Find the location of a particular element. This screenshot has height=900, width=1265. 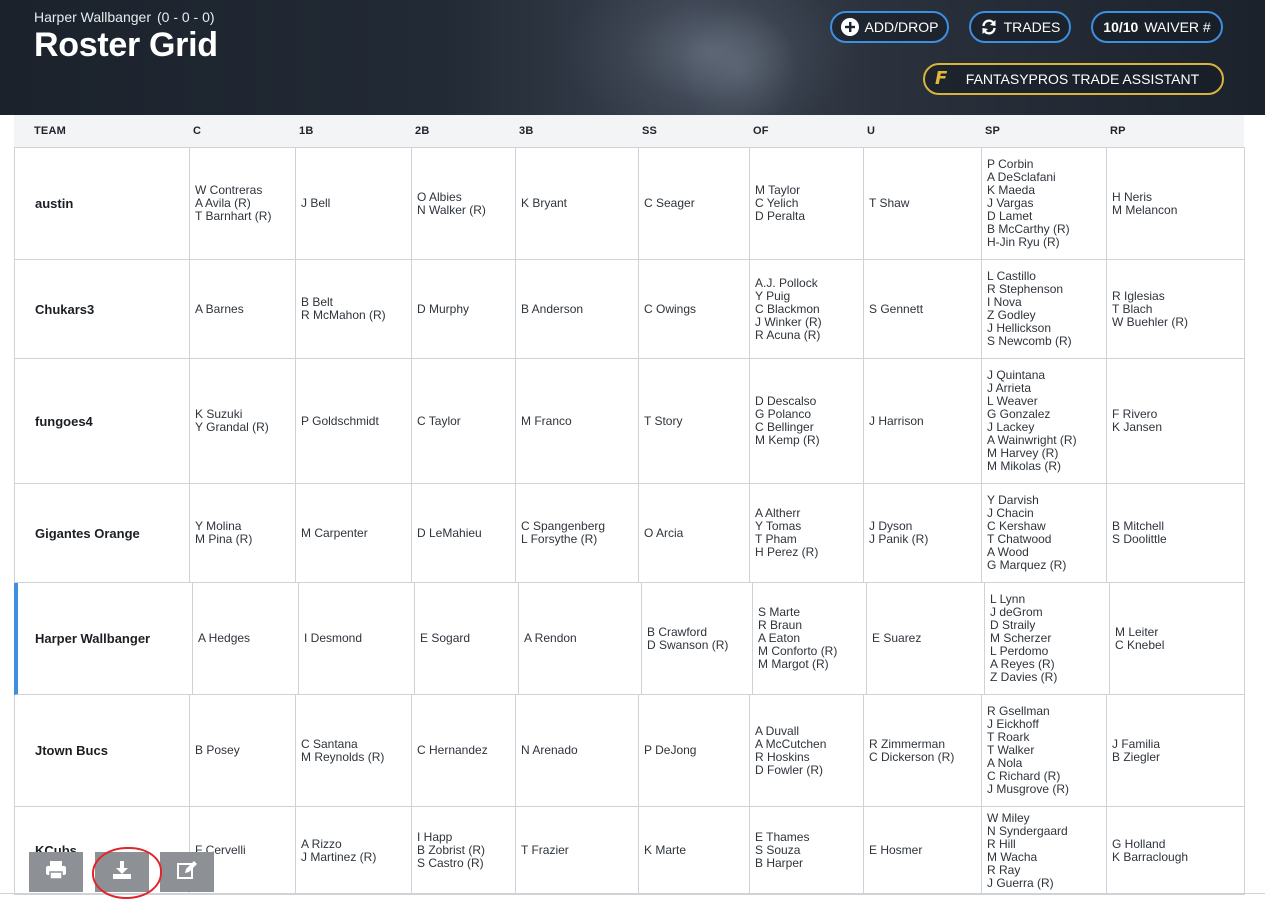

player-name: A Barnes is located at coordinates (245, 309).